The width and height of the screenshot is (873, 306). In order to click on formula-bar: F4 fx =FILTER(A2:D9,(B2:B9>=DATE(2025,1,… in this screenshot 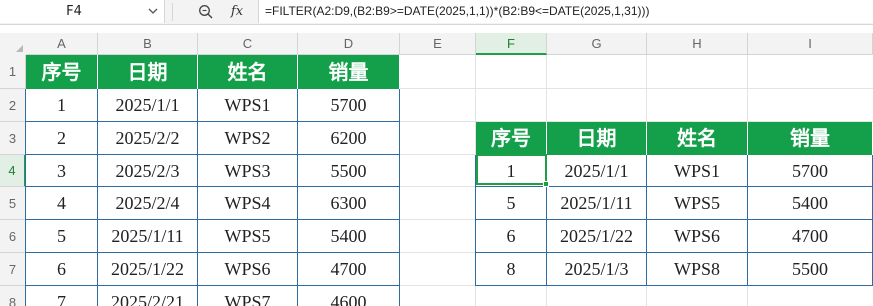, I will do `click(436, 12)`.